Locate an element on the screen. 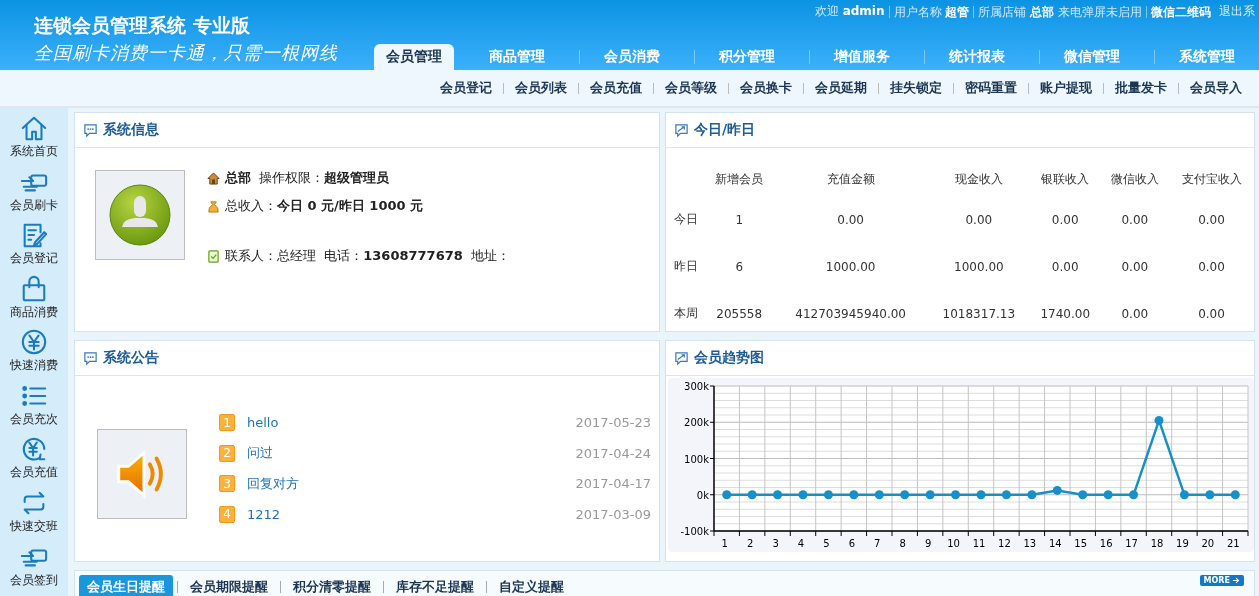 Image resolution: width=1259 pixels, height=596 pixels. axis-label: 4 is located at coordinates (801, 543).